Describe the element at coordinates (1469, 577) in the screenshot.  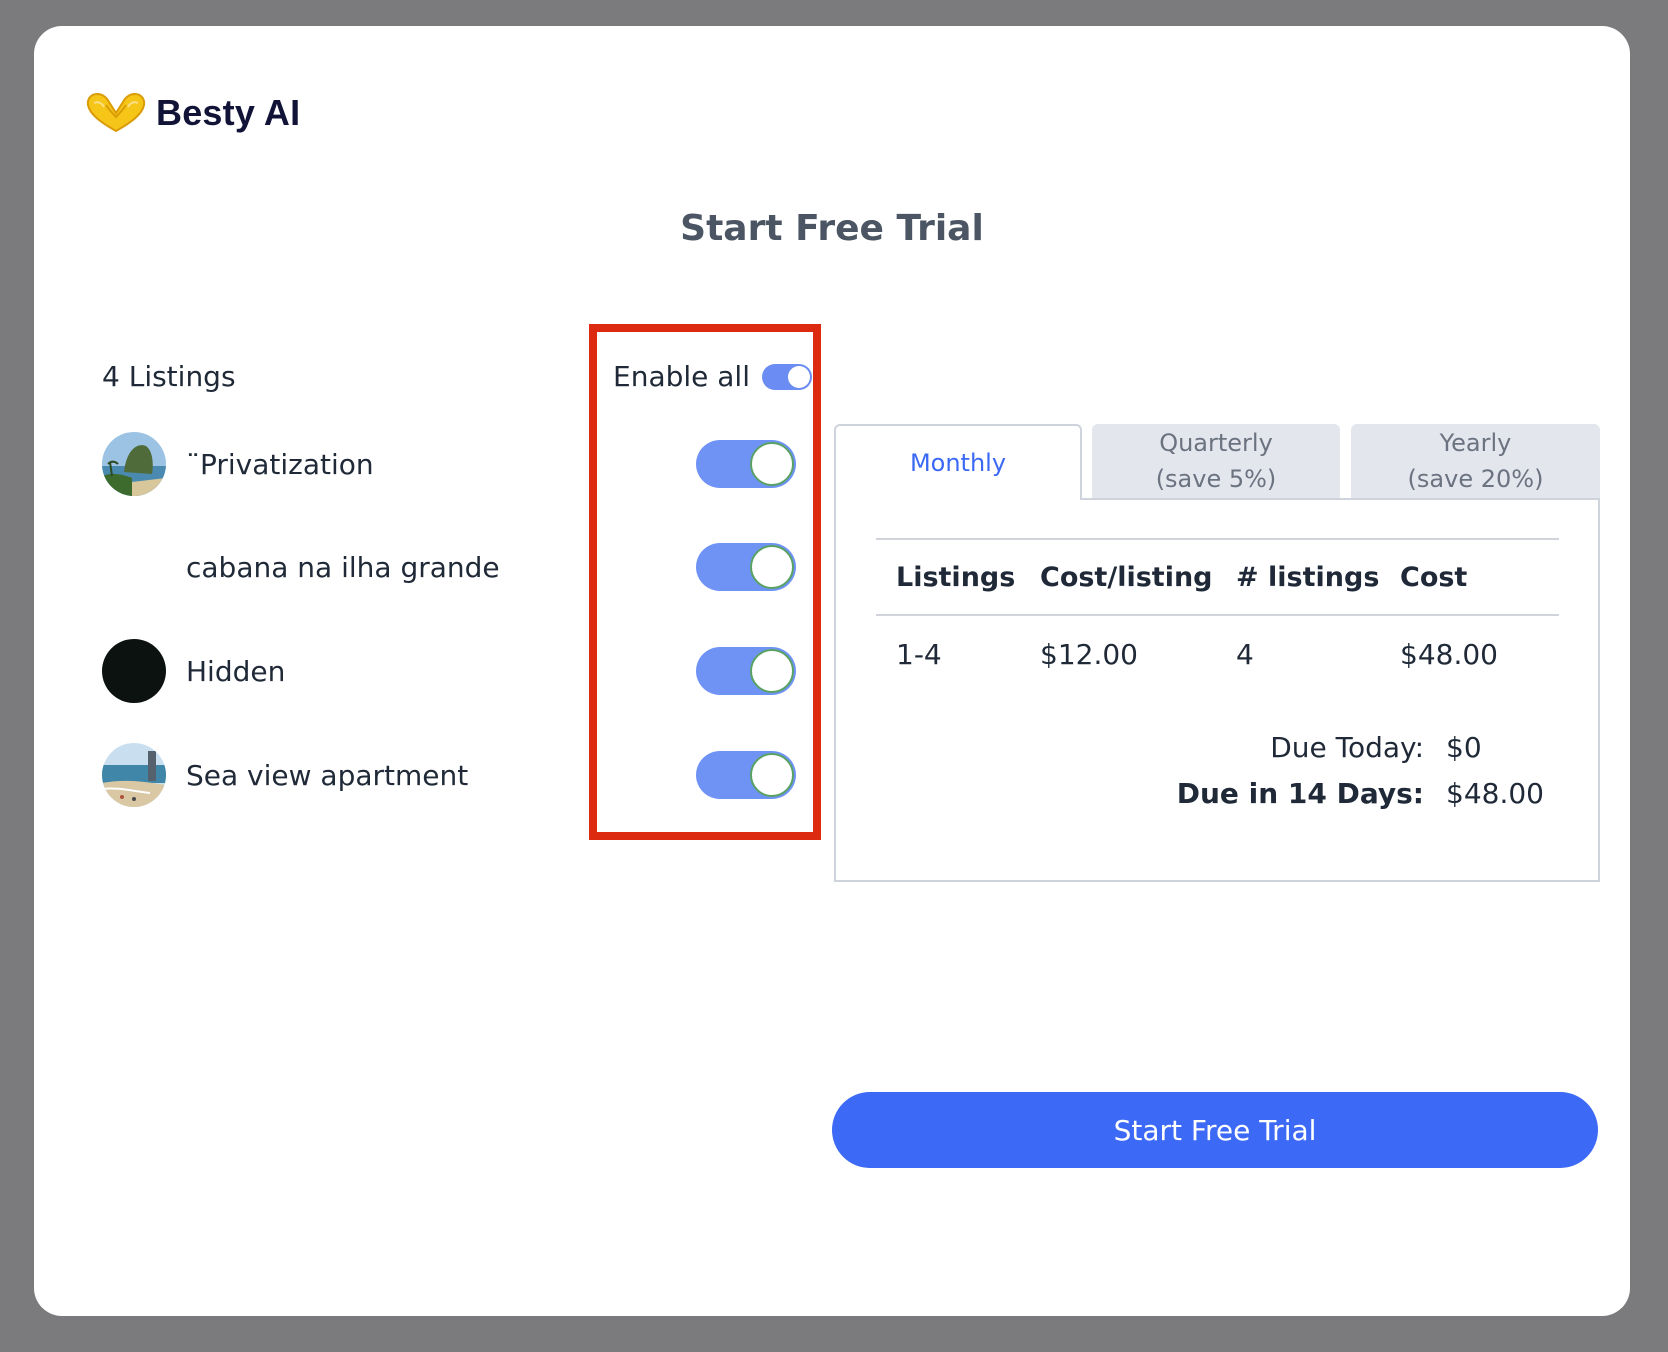
I see `column-header: Cost` at that location.